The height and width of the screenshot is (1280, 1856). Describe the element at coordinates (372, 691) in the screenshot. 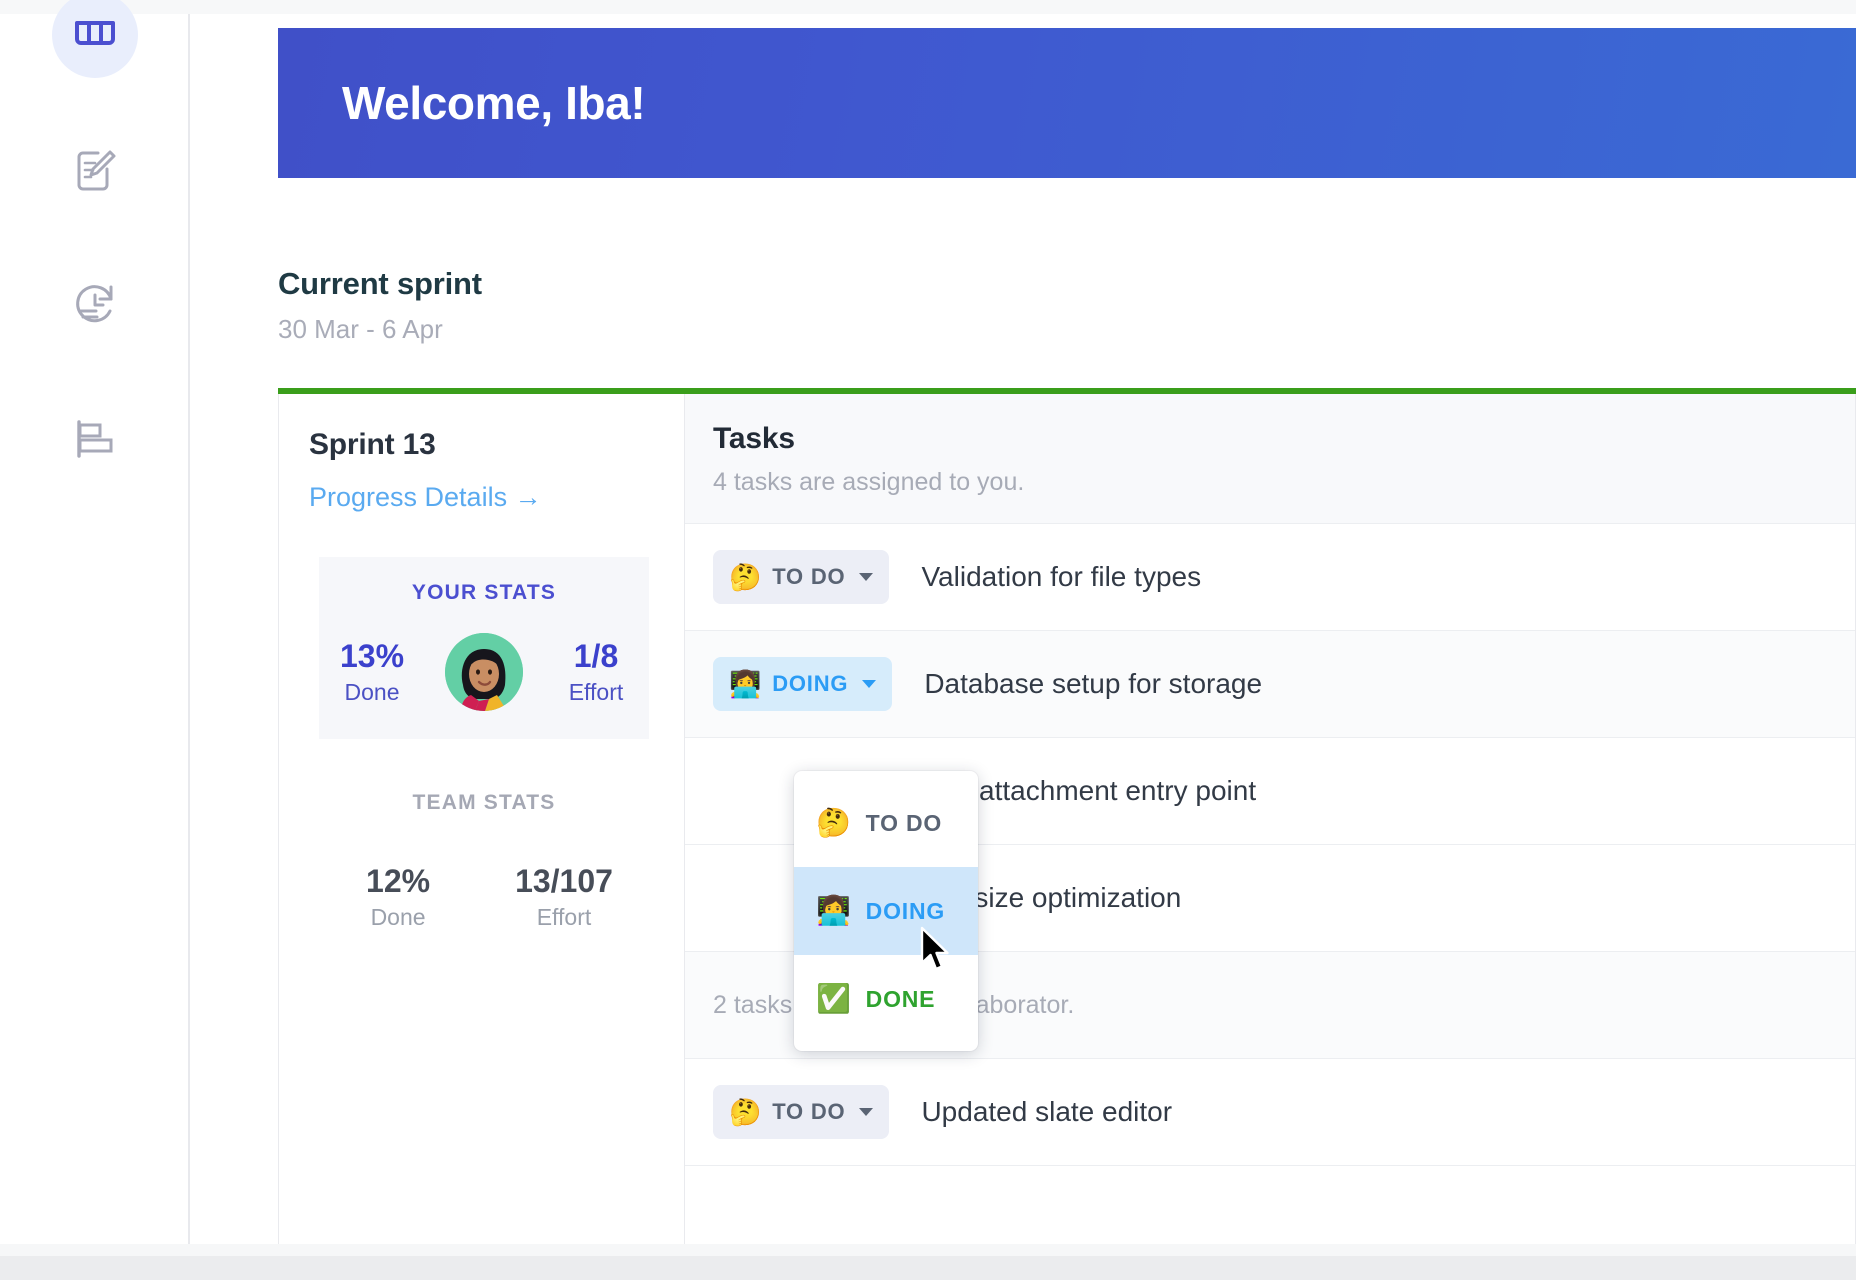

I see `your-done-label: Done` at that location.